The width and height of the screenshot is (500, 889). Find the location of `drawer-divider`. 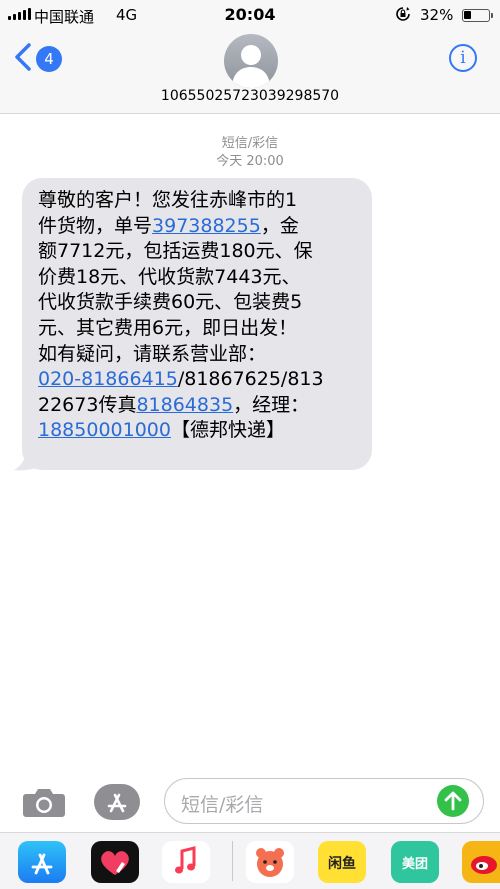

drawer-divider is located at coordinates (232, 861).